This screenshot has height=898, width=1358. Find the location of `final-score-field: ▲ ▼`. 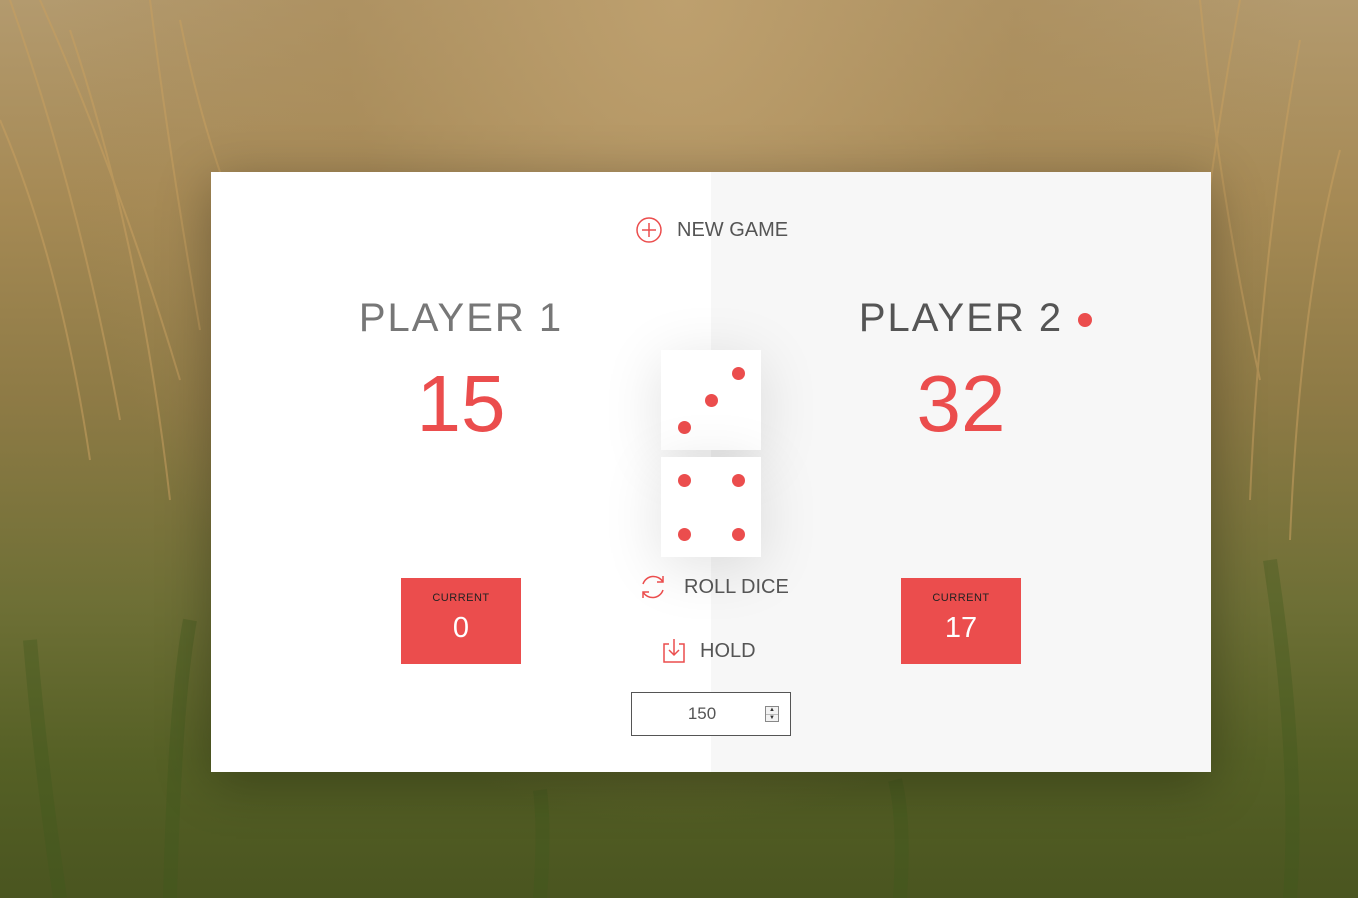

final-score-field: ▲ ▼ is located at coordinates (711, 714).